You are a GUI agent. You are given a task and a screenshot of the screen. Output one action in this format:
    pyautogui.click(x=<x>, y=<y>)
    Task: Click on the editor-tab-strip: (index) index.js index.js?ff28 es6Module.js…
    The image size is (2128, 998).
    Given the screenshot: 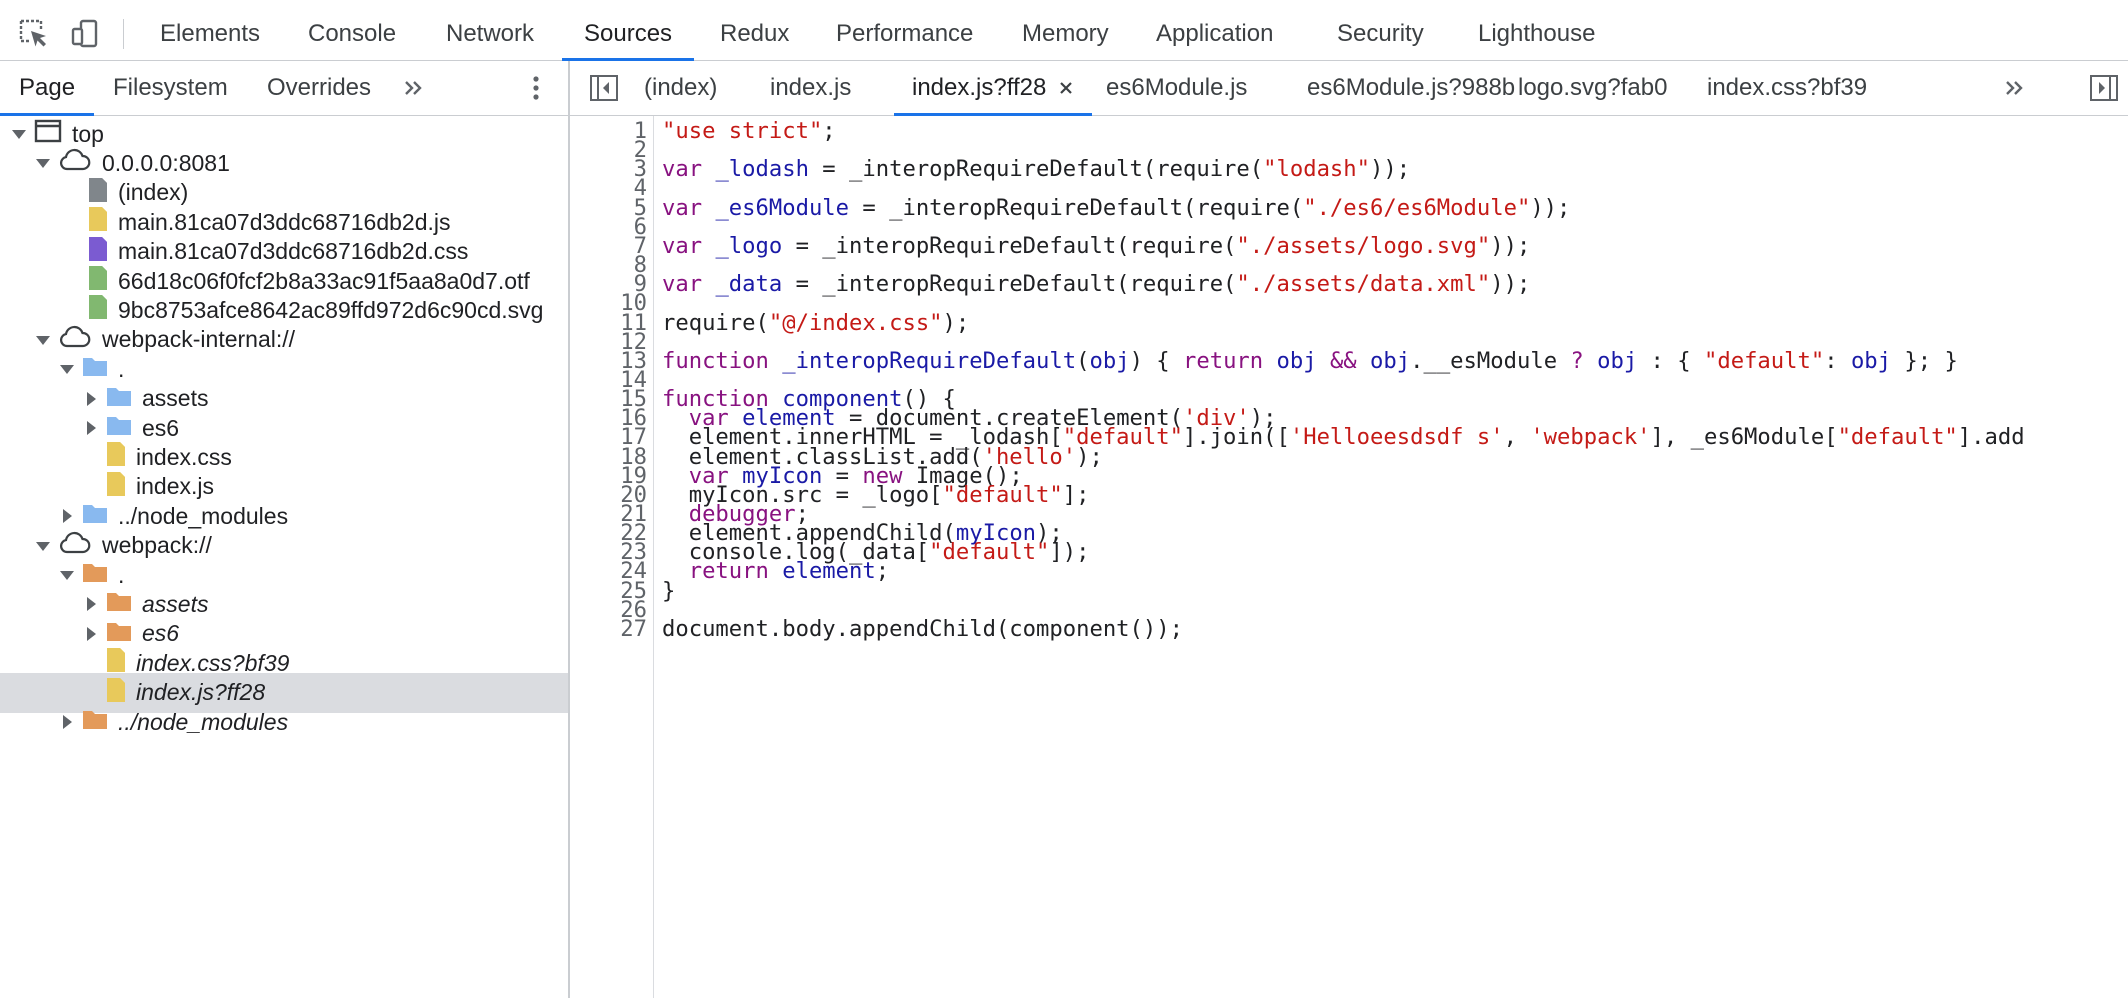 What is the action you would take?
    pyautogui.click(x=1349, y=88)
    